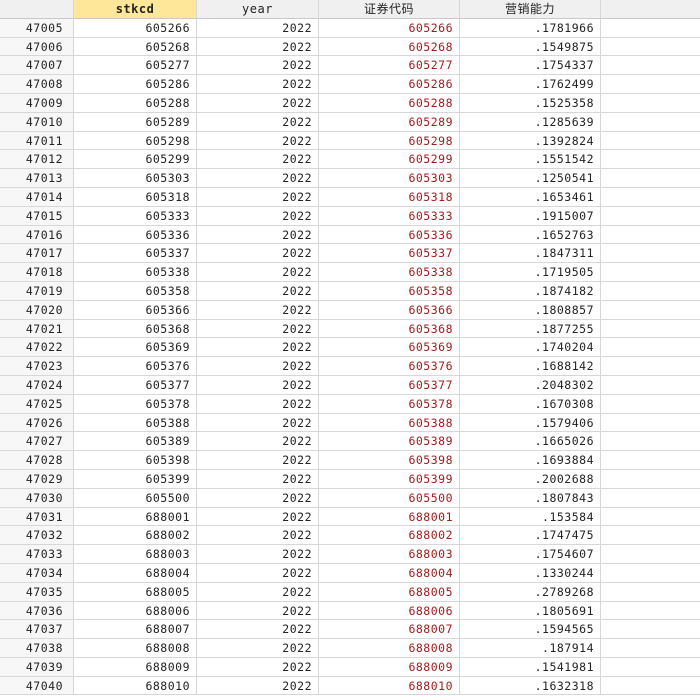 The width and height of the screenshot is (700, 700). What do you see at coordinates (37, 667) in the screenshot?
I see `row-number: 47039` at bounding box center [37, 667].